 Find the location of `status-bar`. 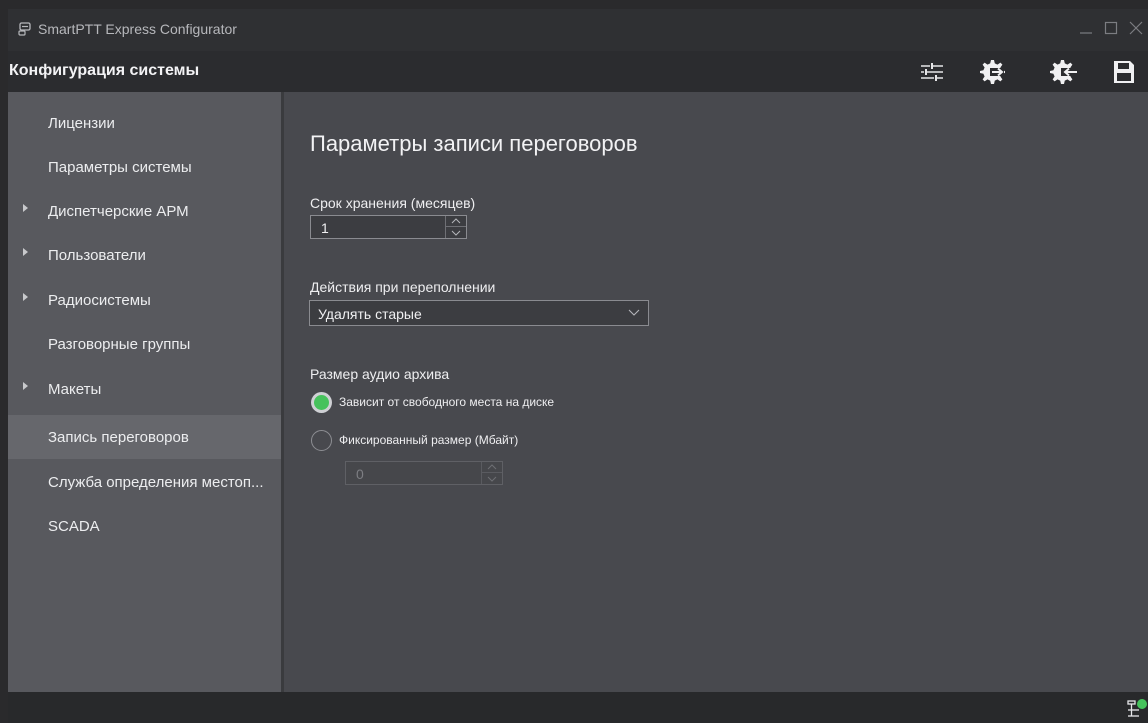

status-bar is located at coordinates (578, 707).